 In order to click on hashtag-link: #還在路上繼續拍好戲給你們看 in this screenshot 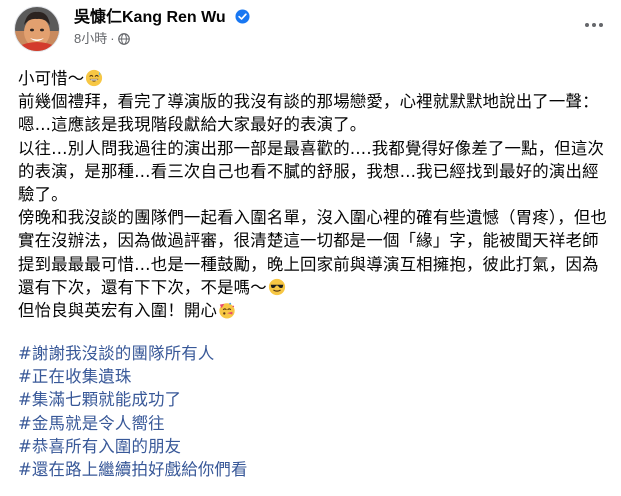, I will do `click(314, 469)`.